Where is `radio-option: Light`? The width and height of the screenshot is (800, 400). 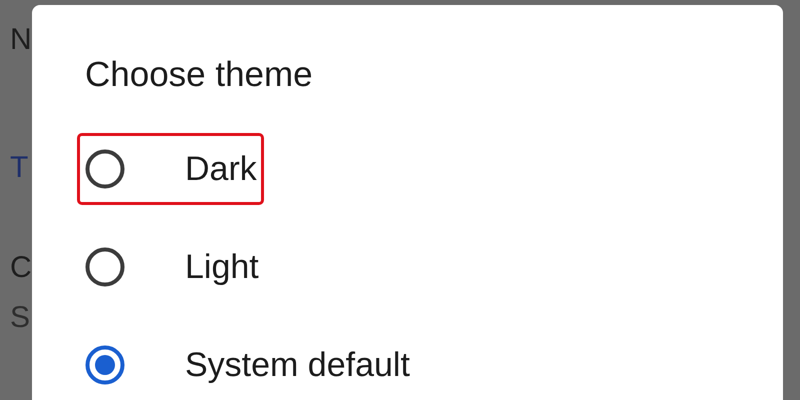
radio-option: Light is located at coordinates (171, 267).